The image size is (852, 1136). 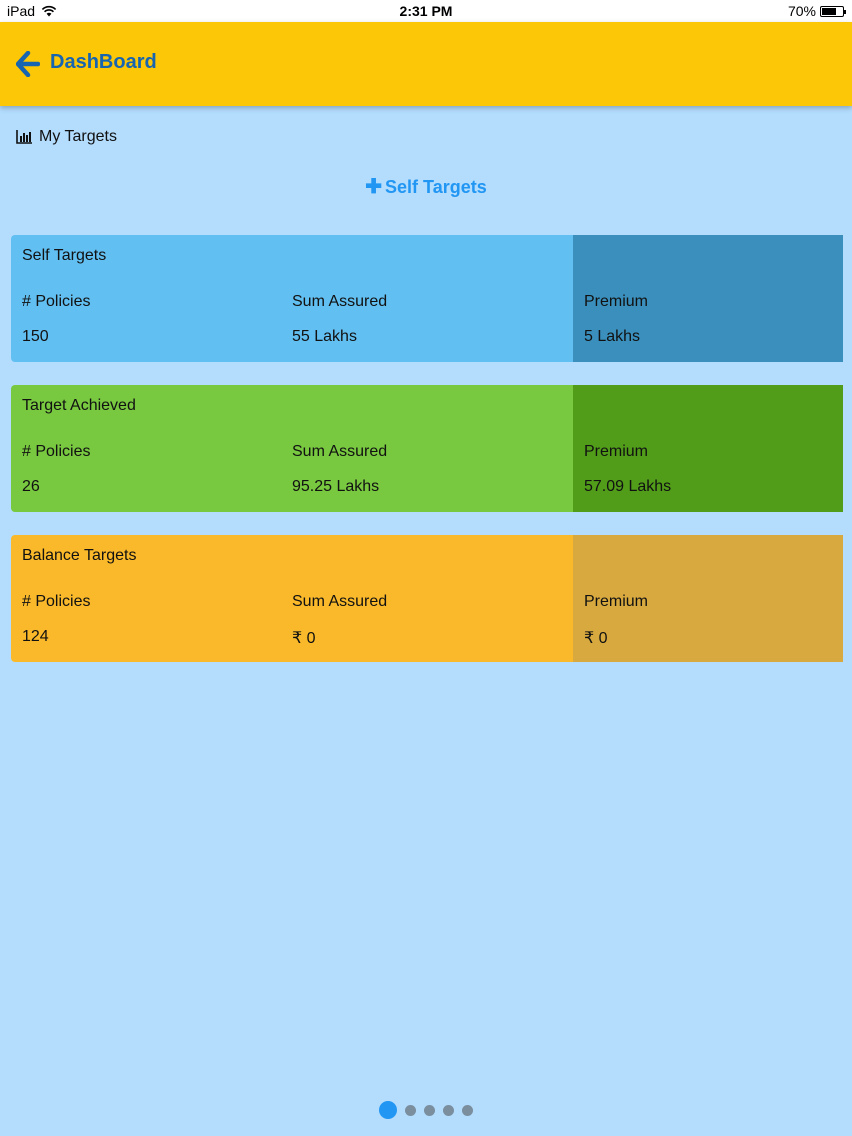 I want to click on card-premium-panel: Premium ₹ 0, so click(x=708, y=598).